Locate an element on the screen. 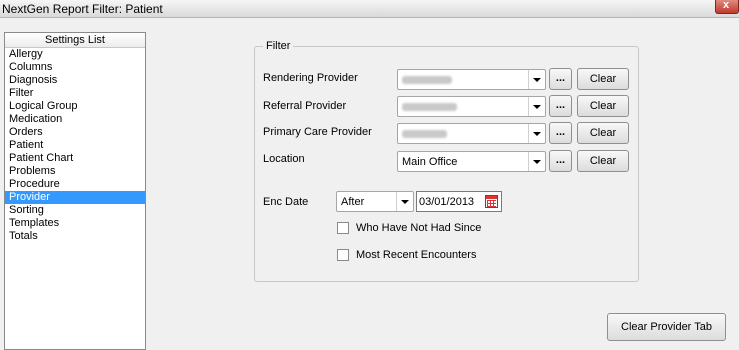 The height and width of the screenshot is (350, 739). rendering-provider-label: Rendering Provider is located at coordinates (310, 78).